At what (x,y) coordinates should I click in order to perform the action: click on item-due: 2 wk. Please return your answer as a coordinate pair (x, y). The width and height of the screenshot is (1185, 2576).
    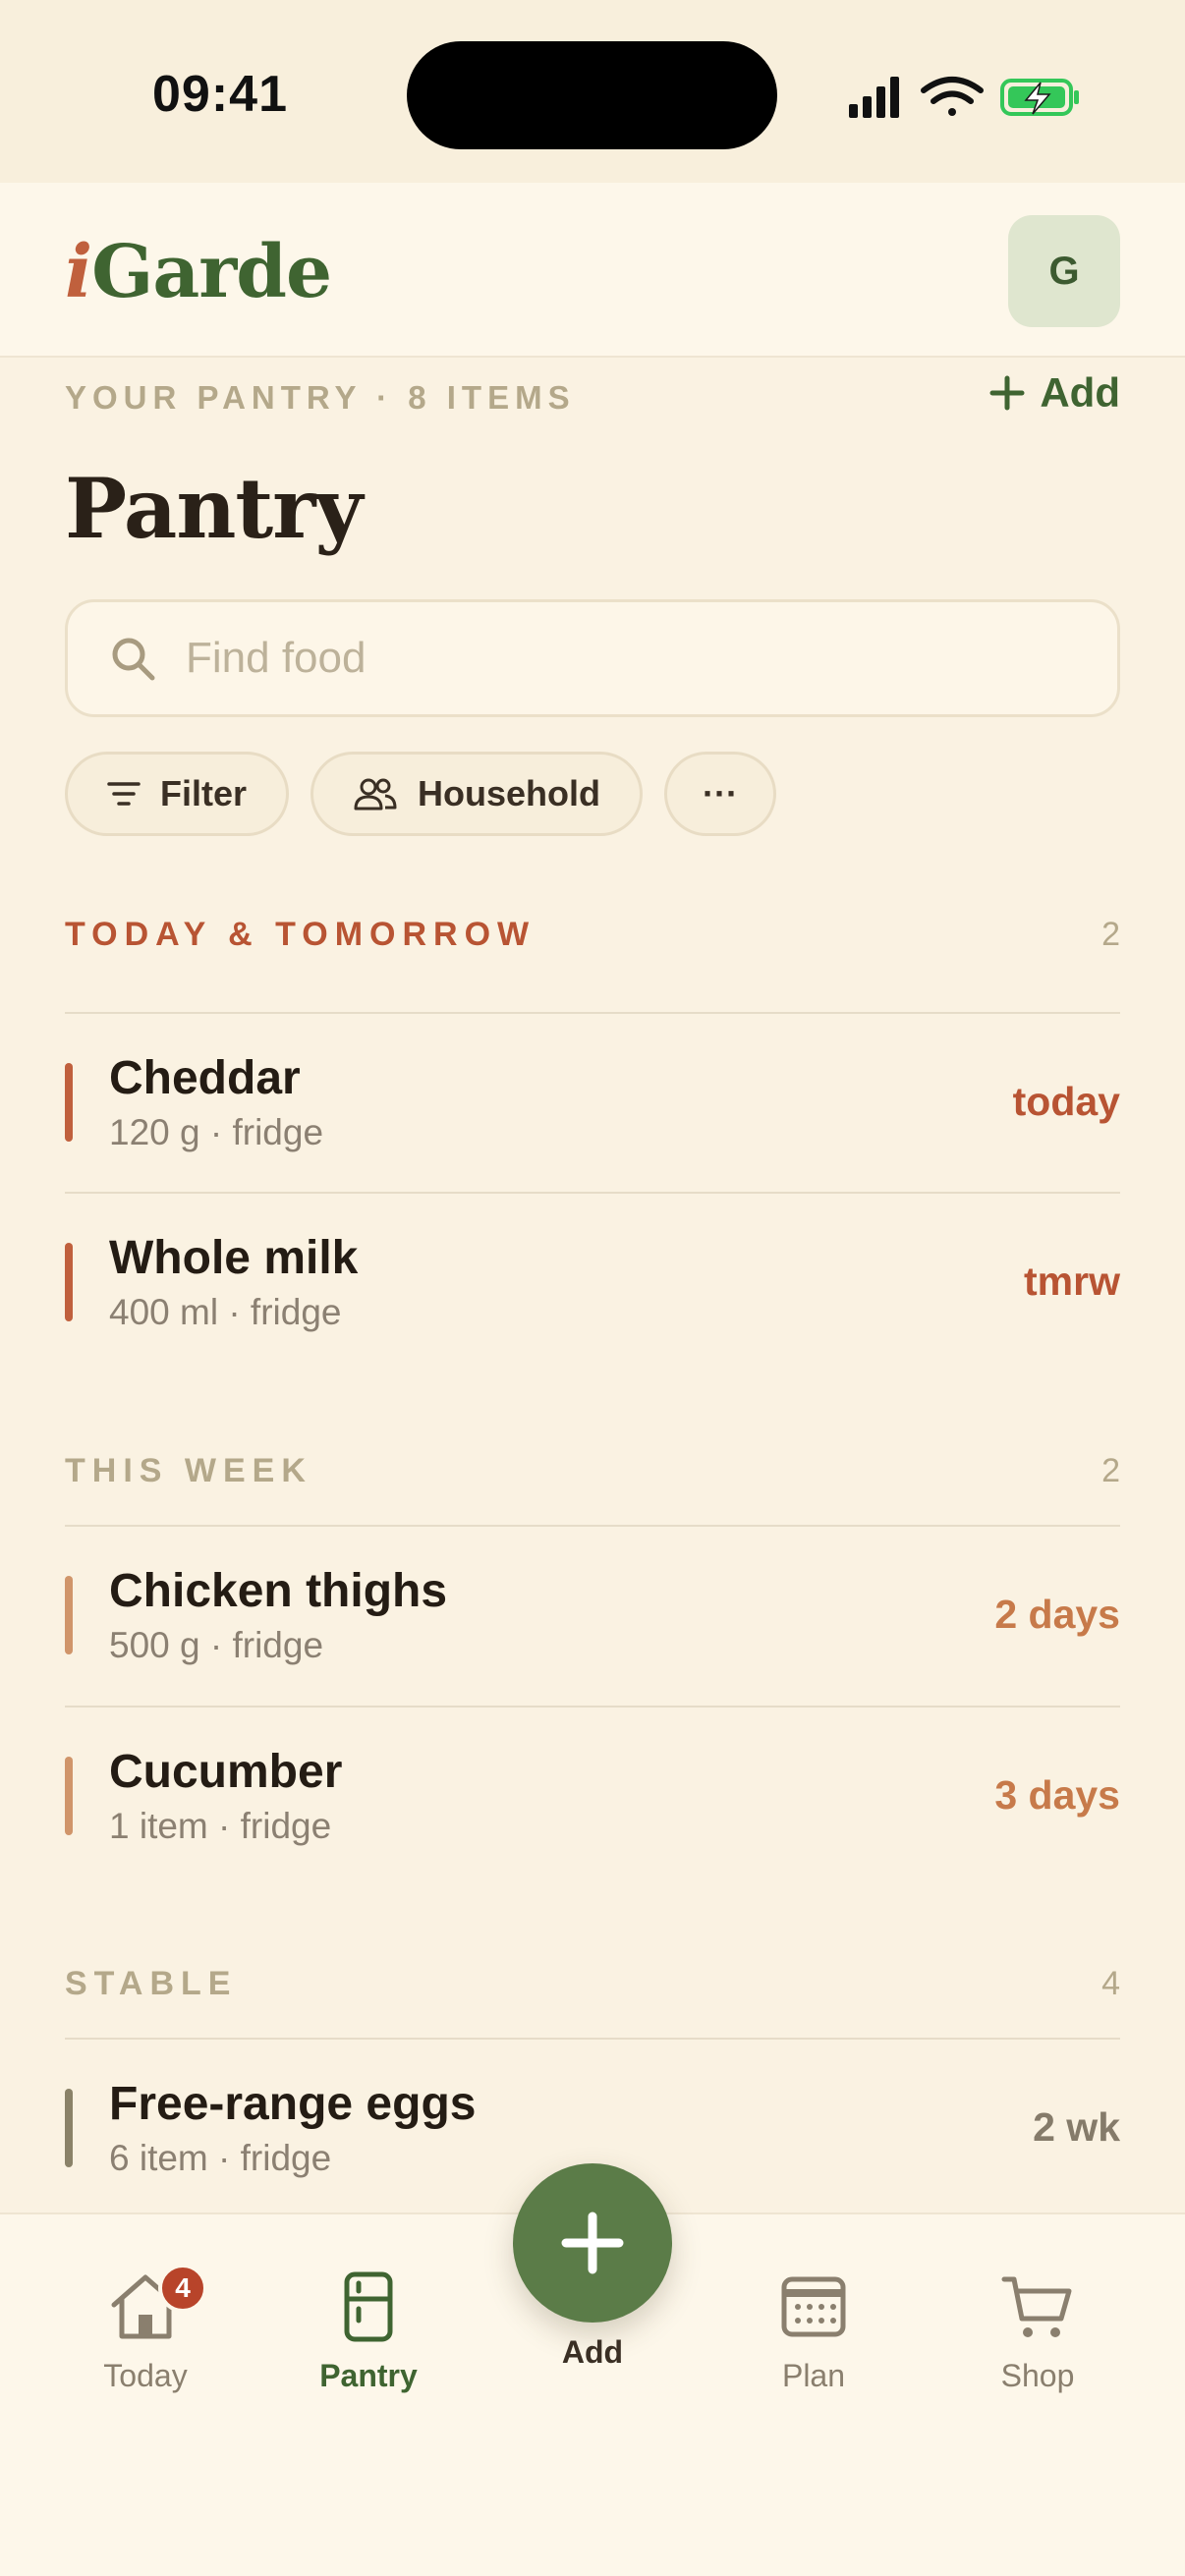
    Looking at the image, I should click on (1076, 2127).